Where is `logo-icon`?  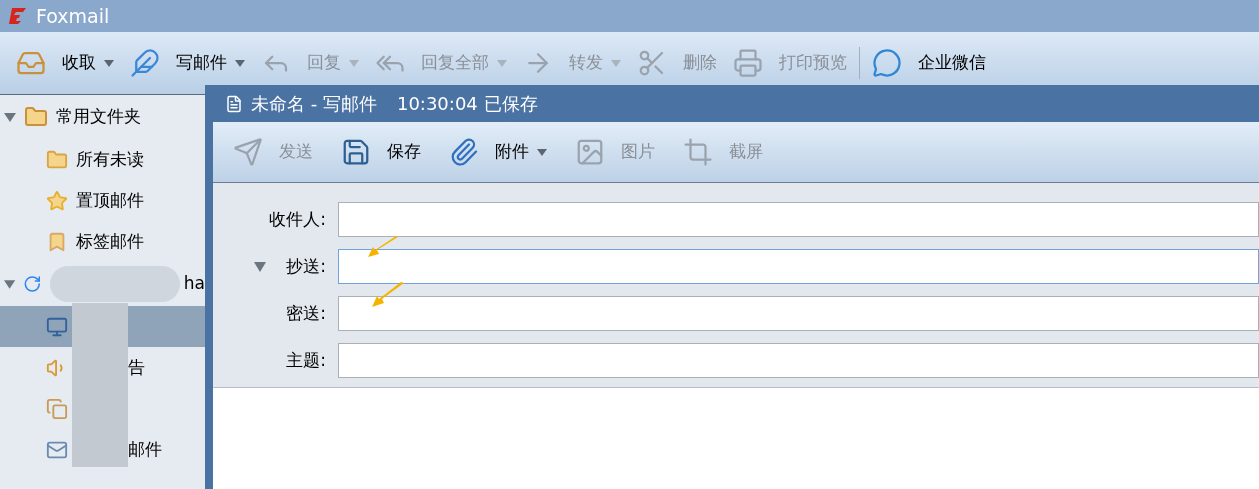
logo-icon is located at coordinates (18, 16).